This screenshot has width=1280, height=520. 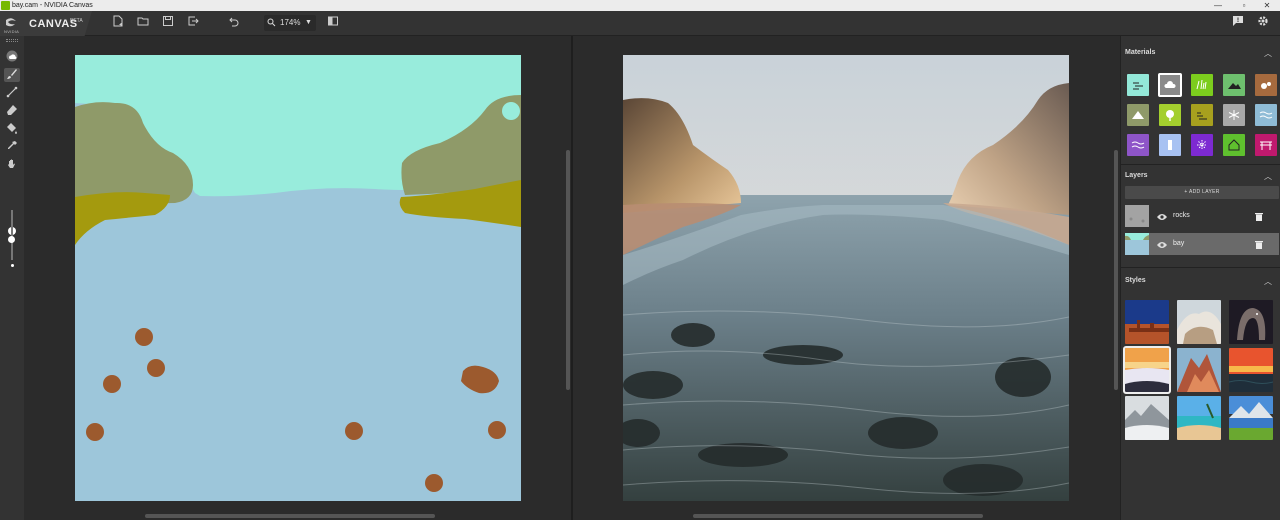 What do you see at coordinates (568, 270) in the screenshot?
I see `left-pane-vertical-scrollbar` at bounding box center [568, 270].